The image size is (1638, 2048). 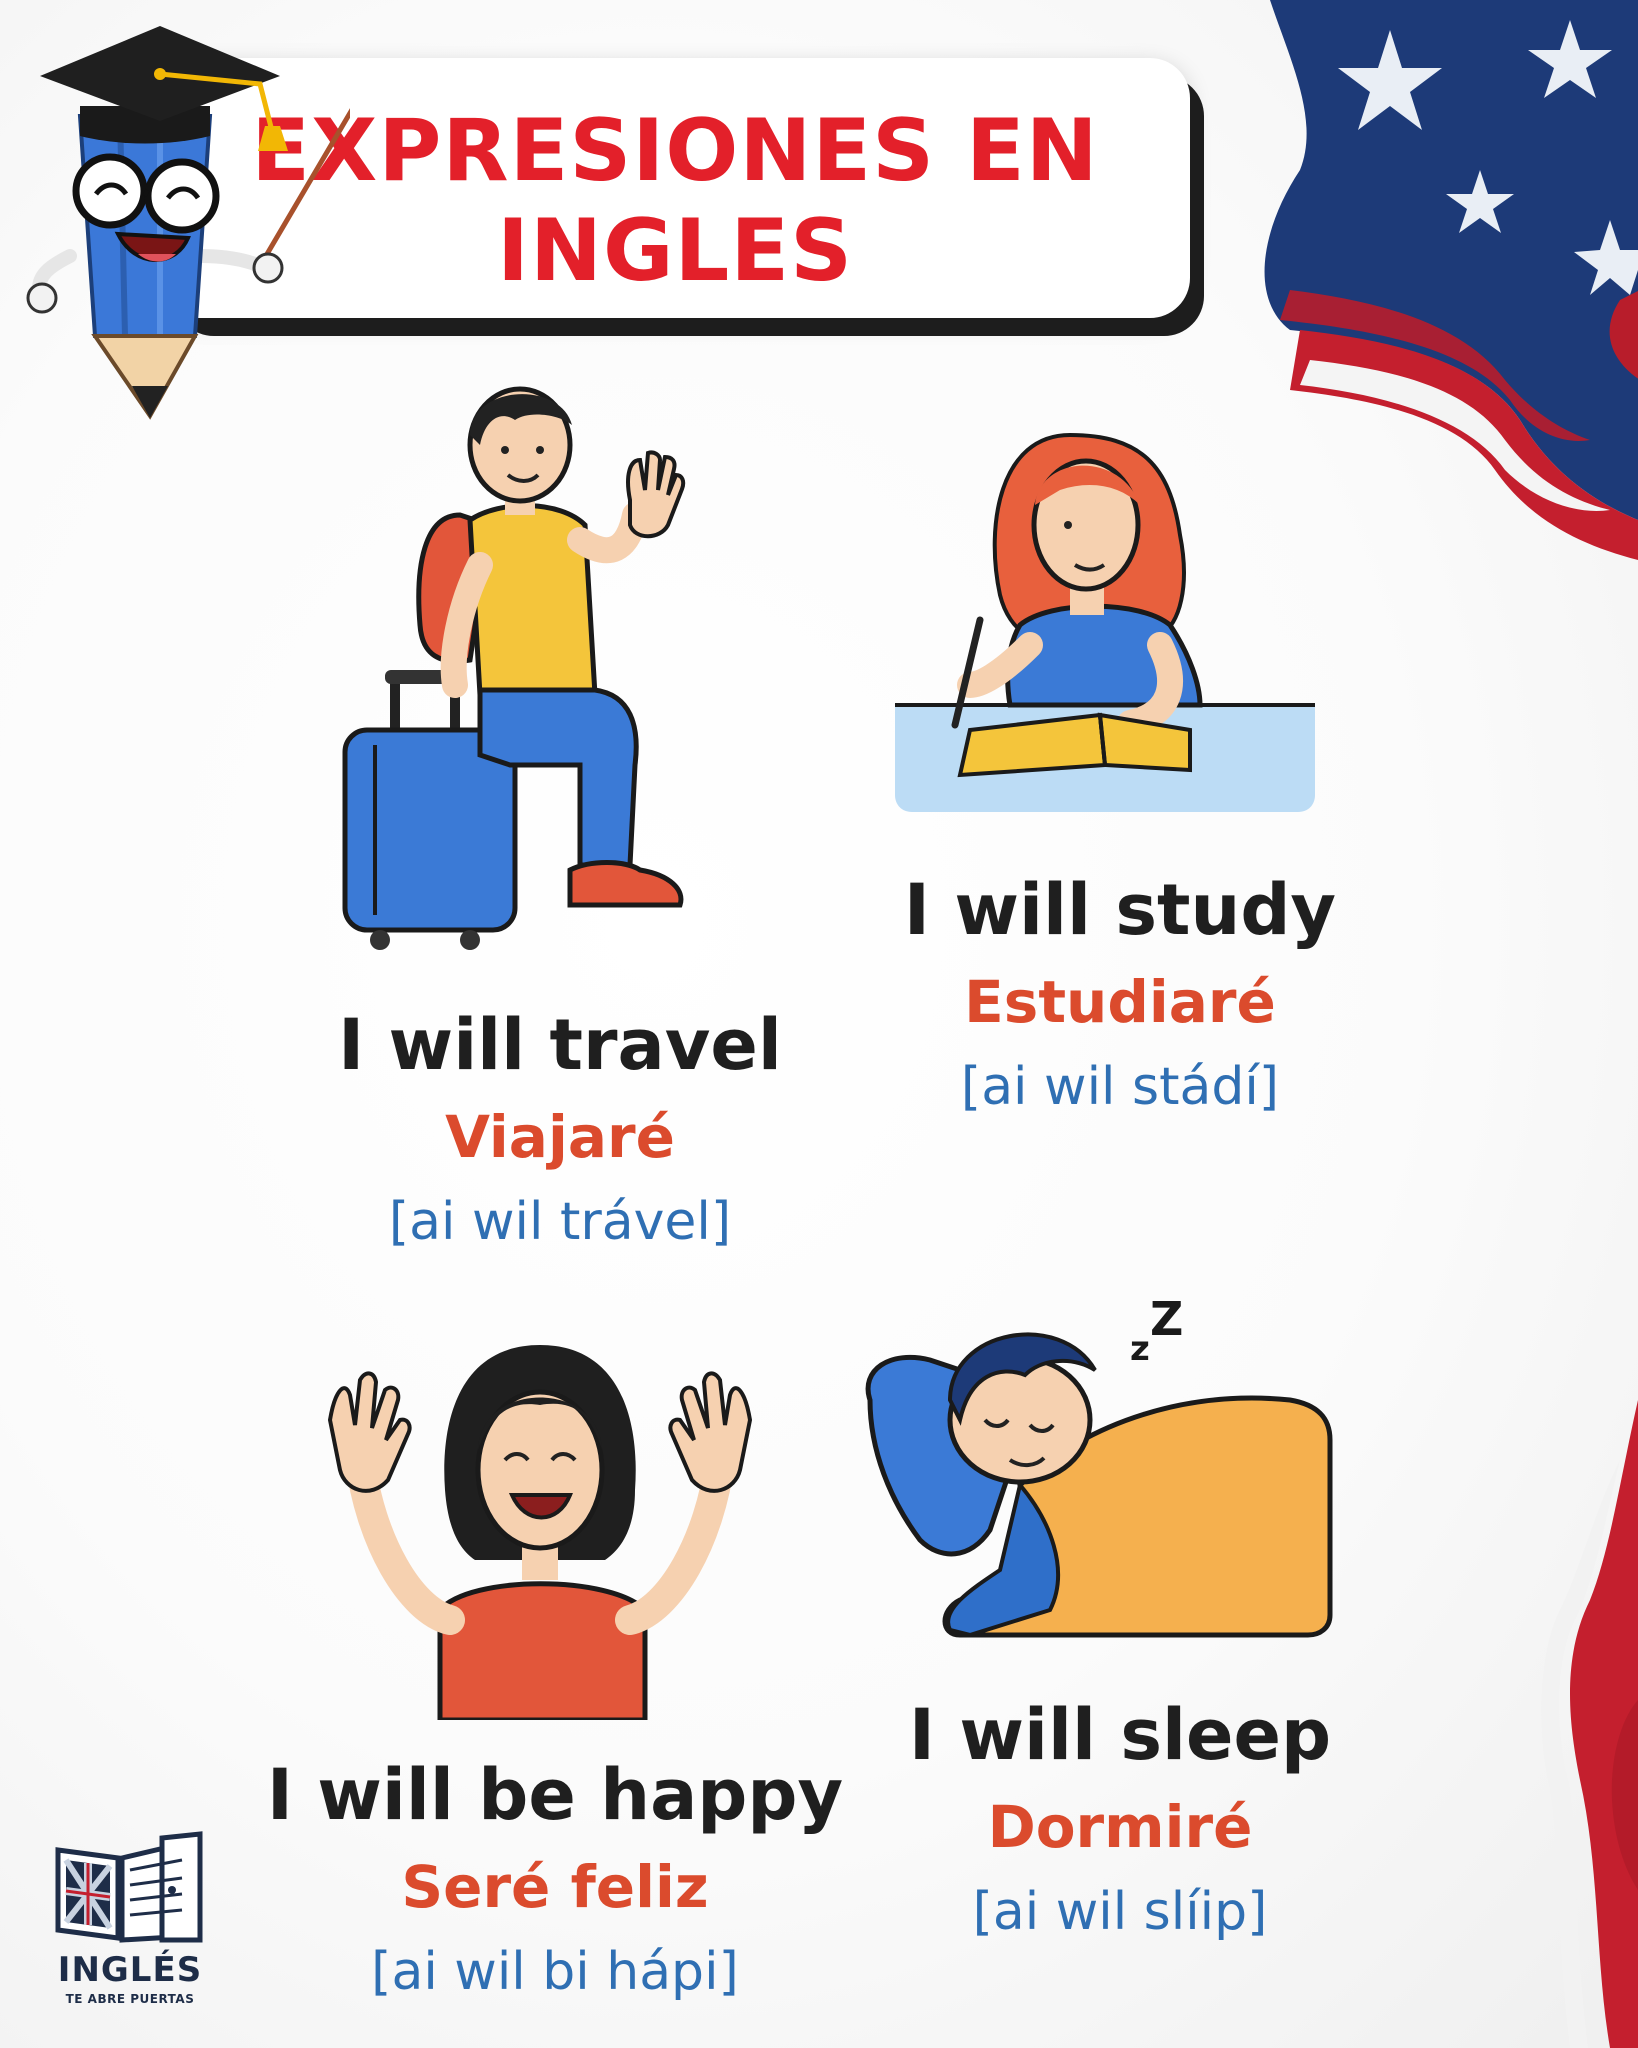 What do you see at coordinates (1589, 1724) in the screenshot?
I see `us-flag-edge-decoration` at bounding box center [1589, 1724].